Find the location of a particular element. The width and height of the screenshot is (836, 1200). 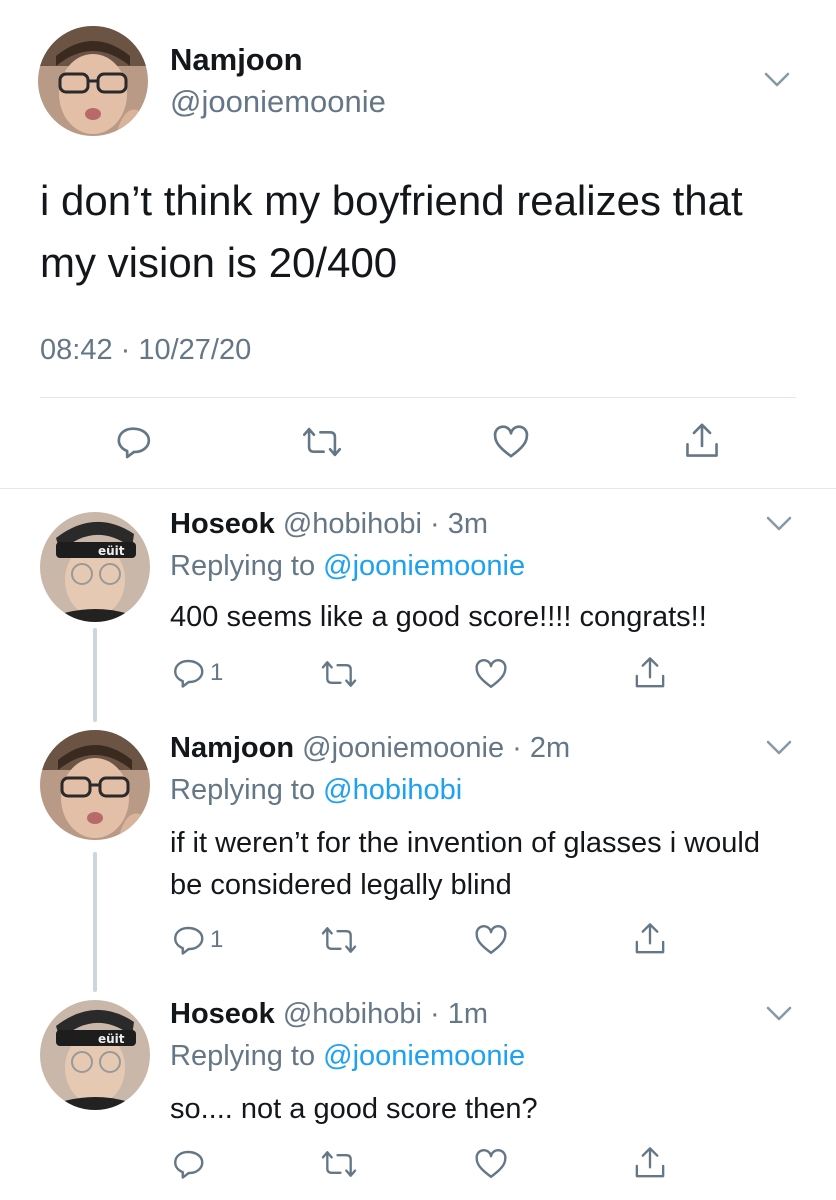

main-avatar is located at coordinates (93, 81).